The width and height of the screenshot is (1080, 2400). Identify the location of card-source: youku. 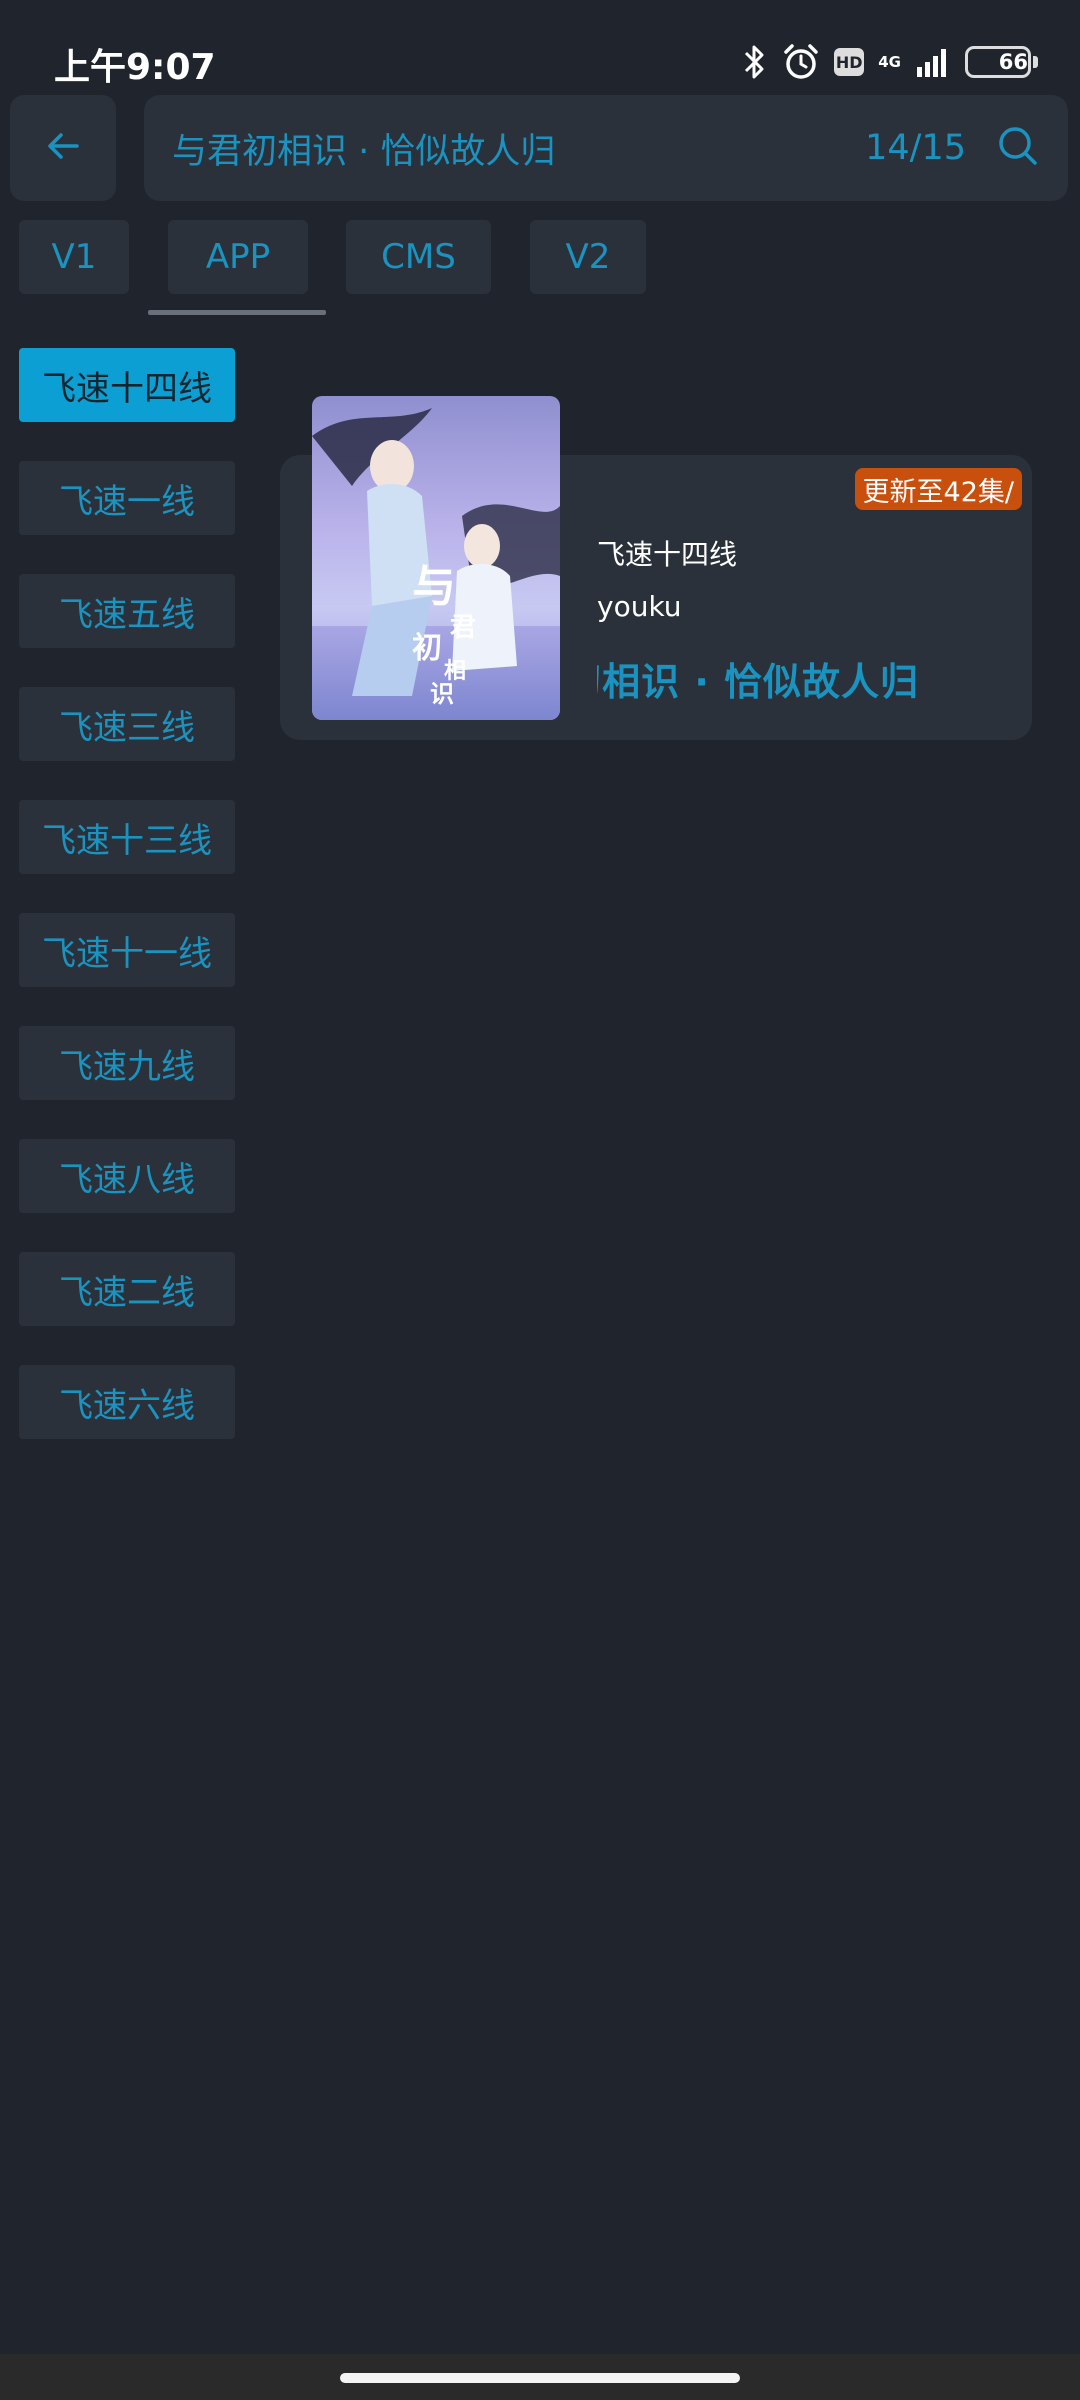
(639, 606).